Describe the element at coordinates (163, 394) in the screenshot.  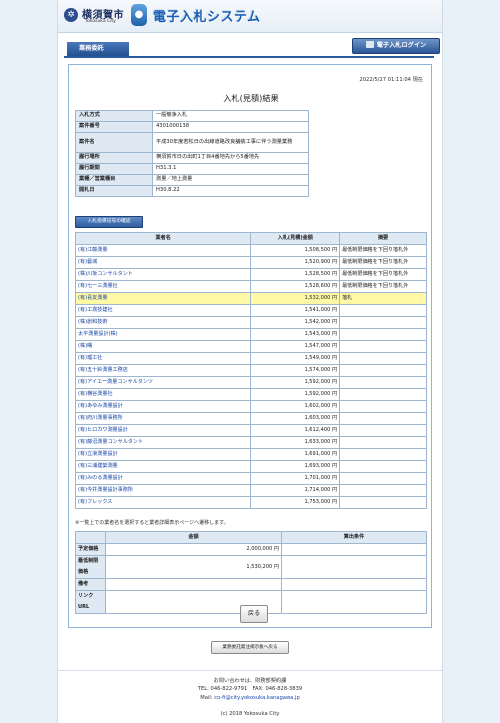
I see `vendor-name-link: (有)横谷測量社` at that location.